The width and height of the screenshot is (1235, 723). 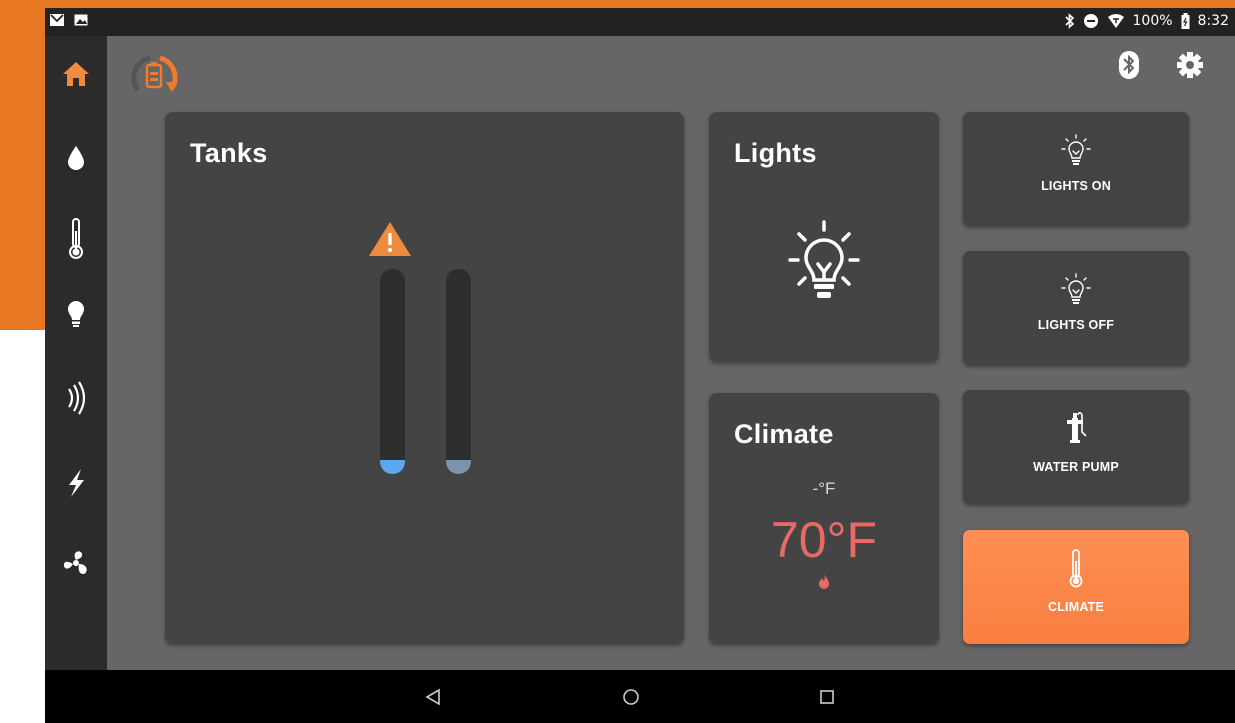 I want to click on home-icon, so click(x=76, y=74).